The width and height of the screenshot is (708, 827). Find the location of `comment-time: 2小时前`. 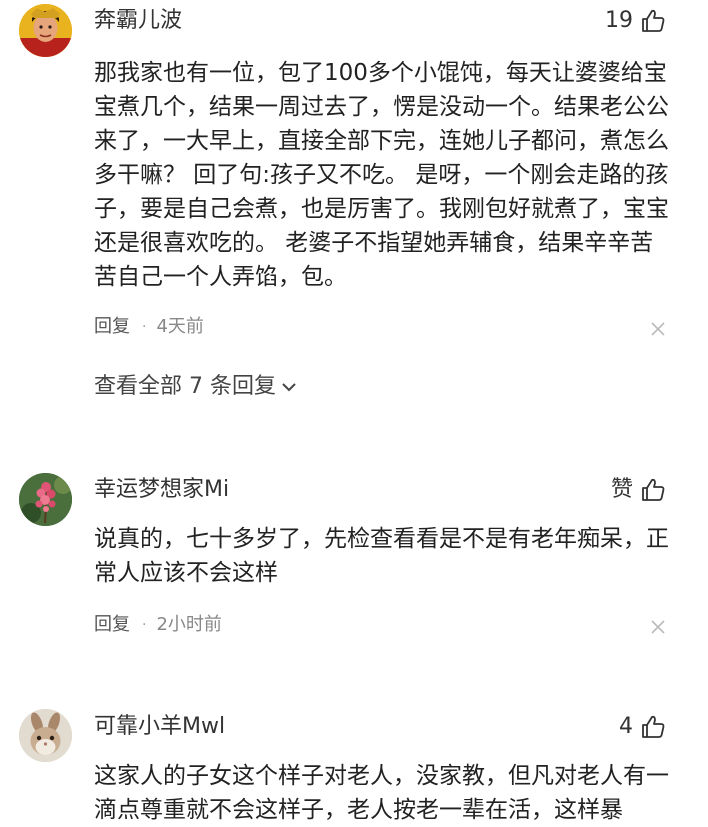

comment-time: 2小时前 is located at coordinates (189, 624).